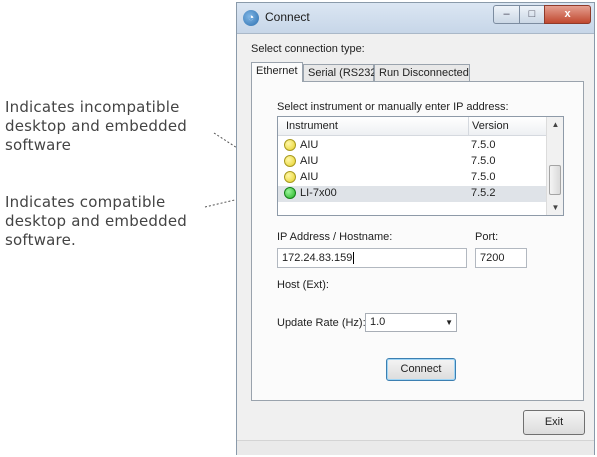 This screenshot has height=457, width=597. I want to click on connect-button: Connect, so click(421, 369).